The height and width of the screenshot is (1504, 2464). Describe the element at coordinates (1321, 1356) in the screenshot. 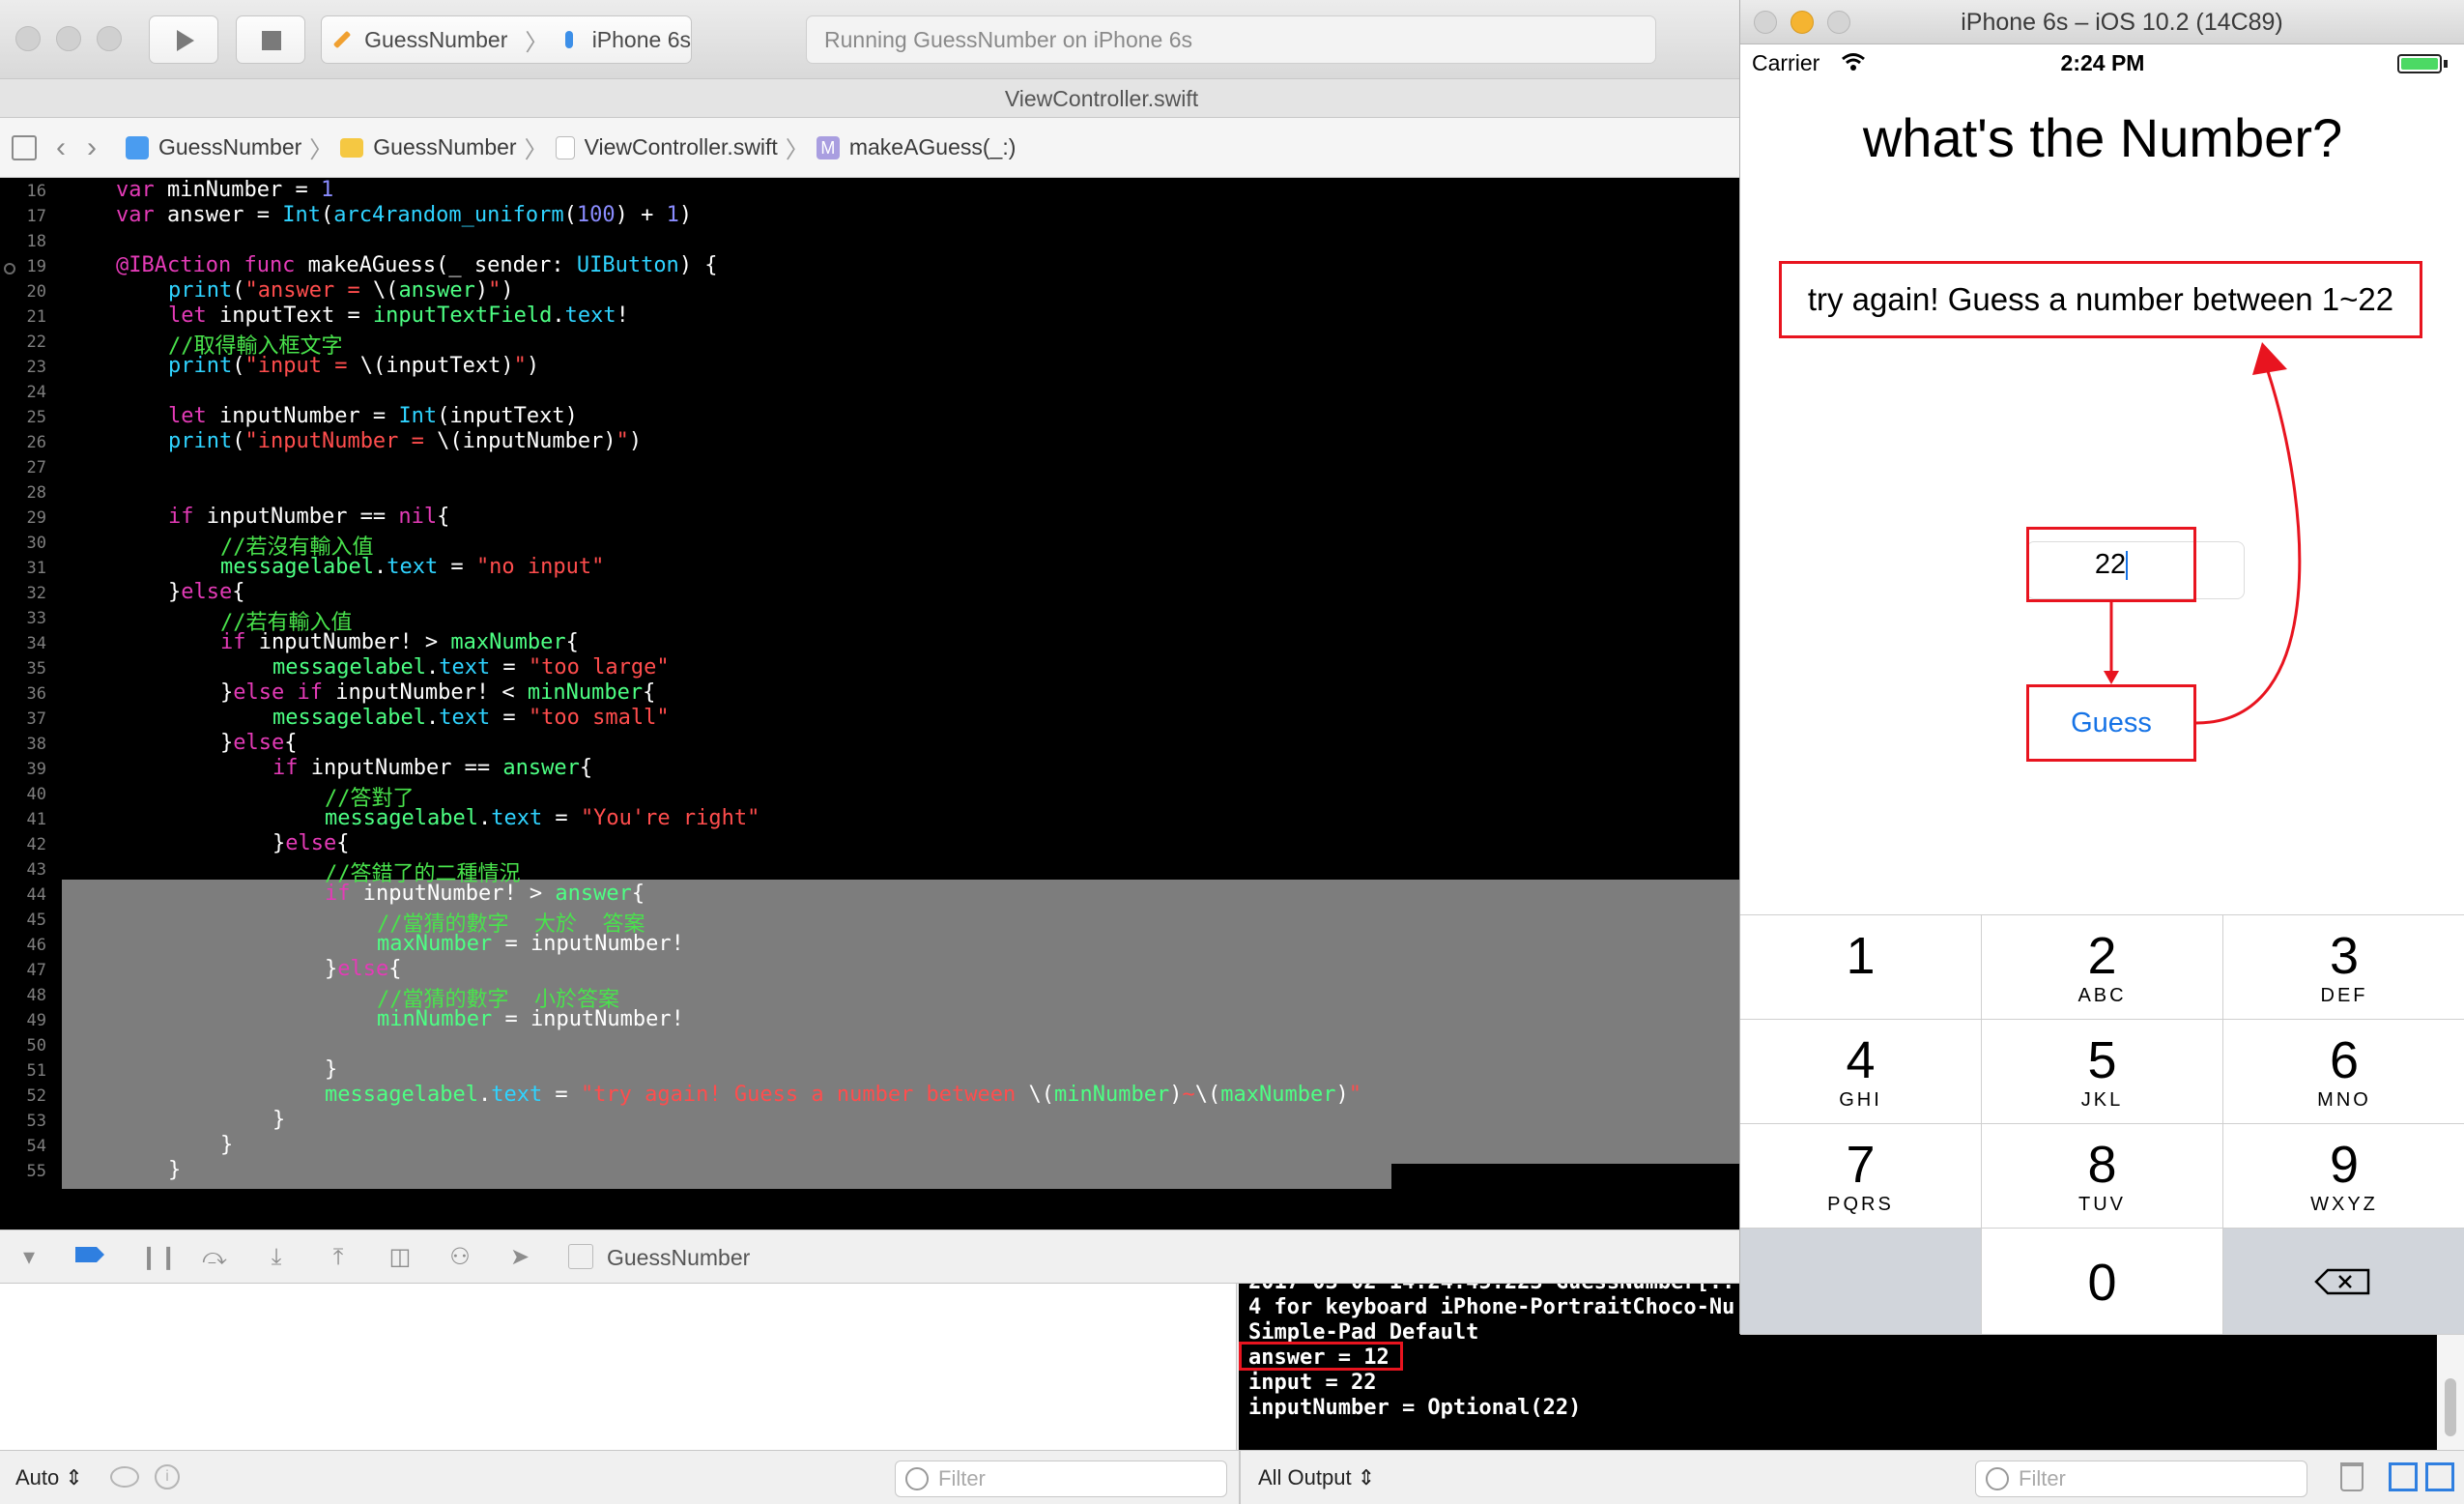

I see `answer-highlight-box` at that location.